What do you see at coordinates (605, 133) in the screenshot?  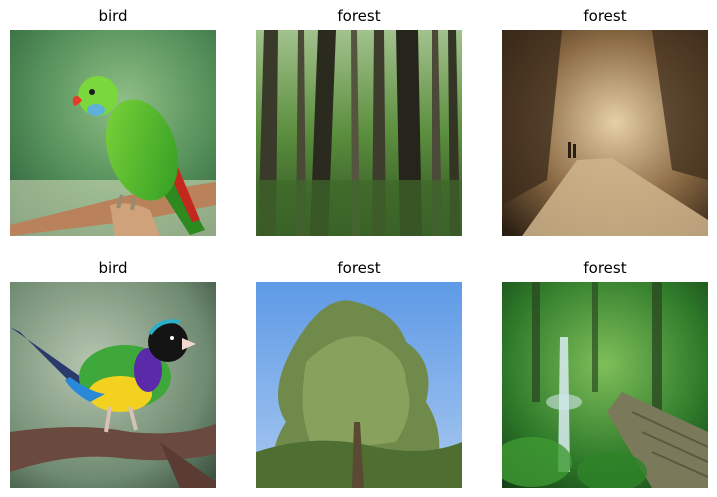 I see `sepia-forest-path-photo` at bounding box center [605, 133].